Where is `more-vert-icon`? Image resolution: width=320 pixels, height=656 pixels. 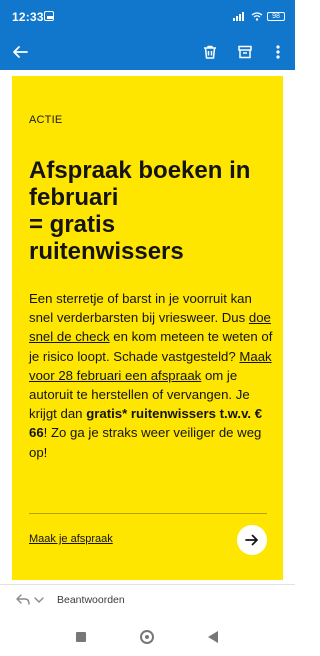
more-vert-icon is located at coordinates (278, 52).